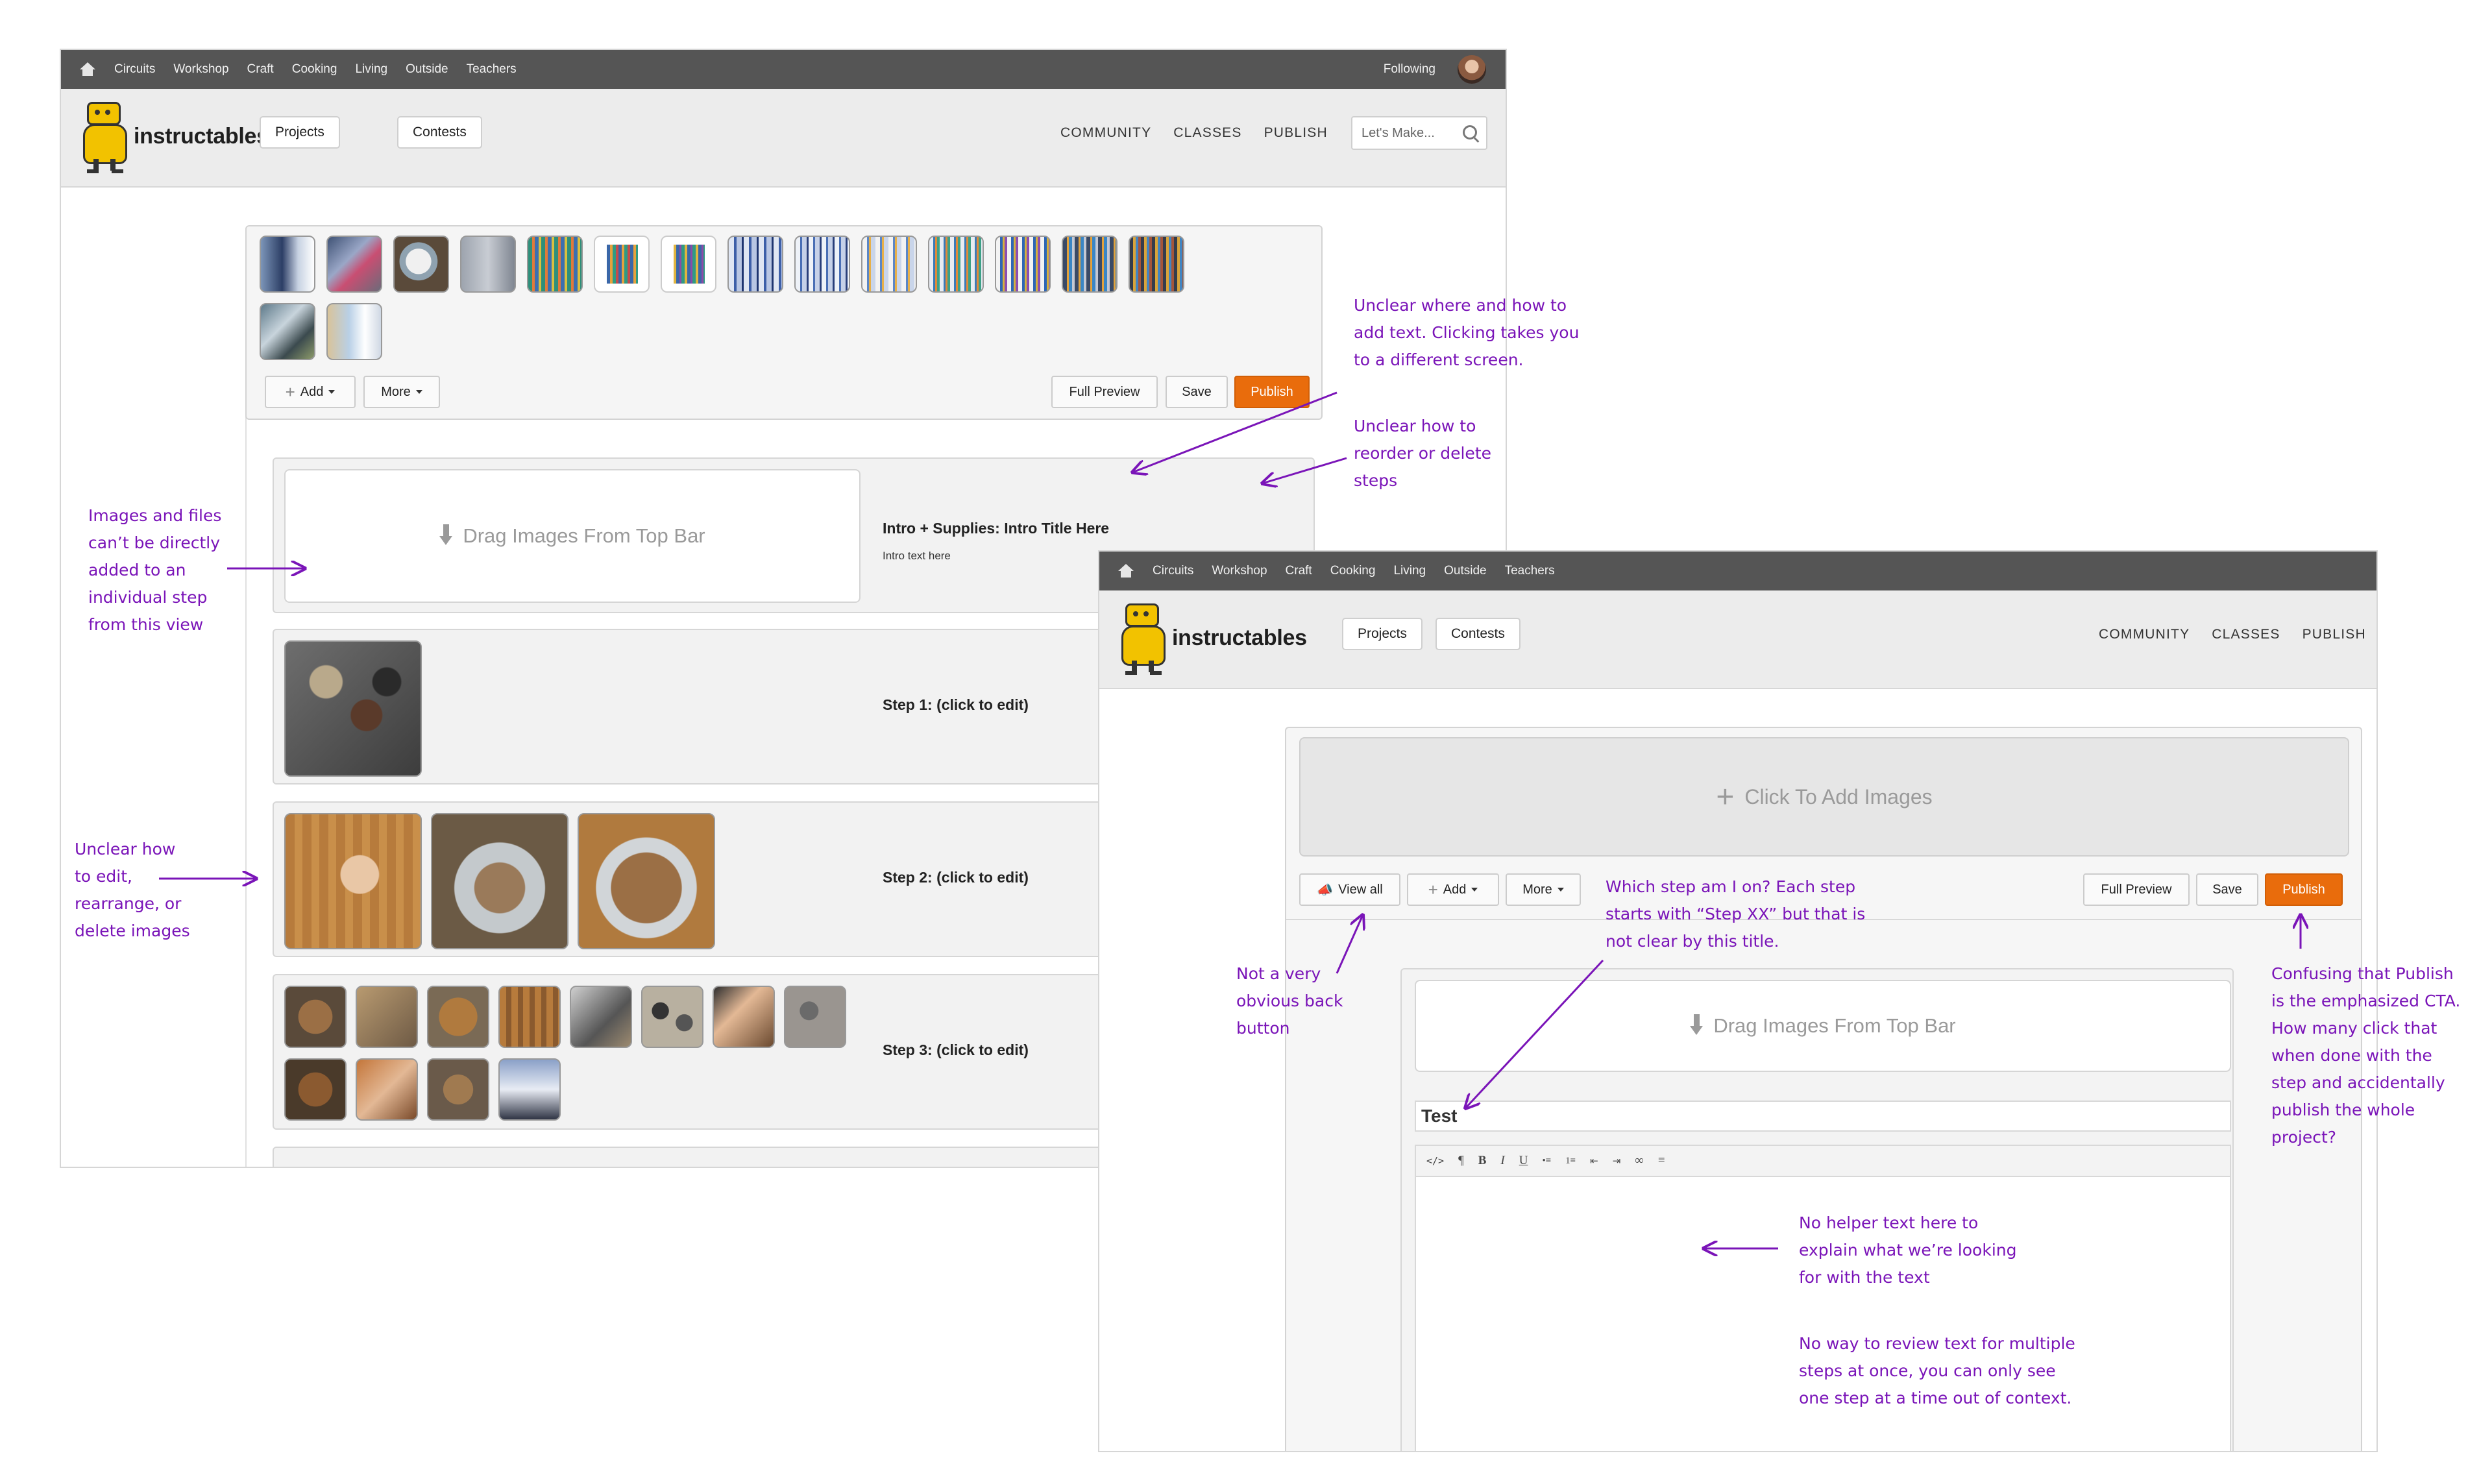  Describe the element at coordinates (1617, 1161) in the screenshot. I see `indent-button: ⇥` at that location.